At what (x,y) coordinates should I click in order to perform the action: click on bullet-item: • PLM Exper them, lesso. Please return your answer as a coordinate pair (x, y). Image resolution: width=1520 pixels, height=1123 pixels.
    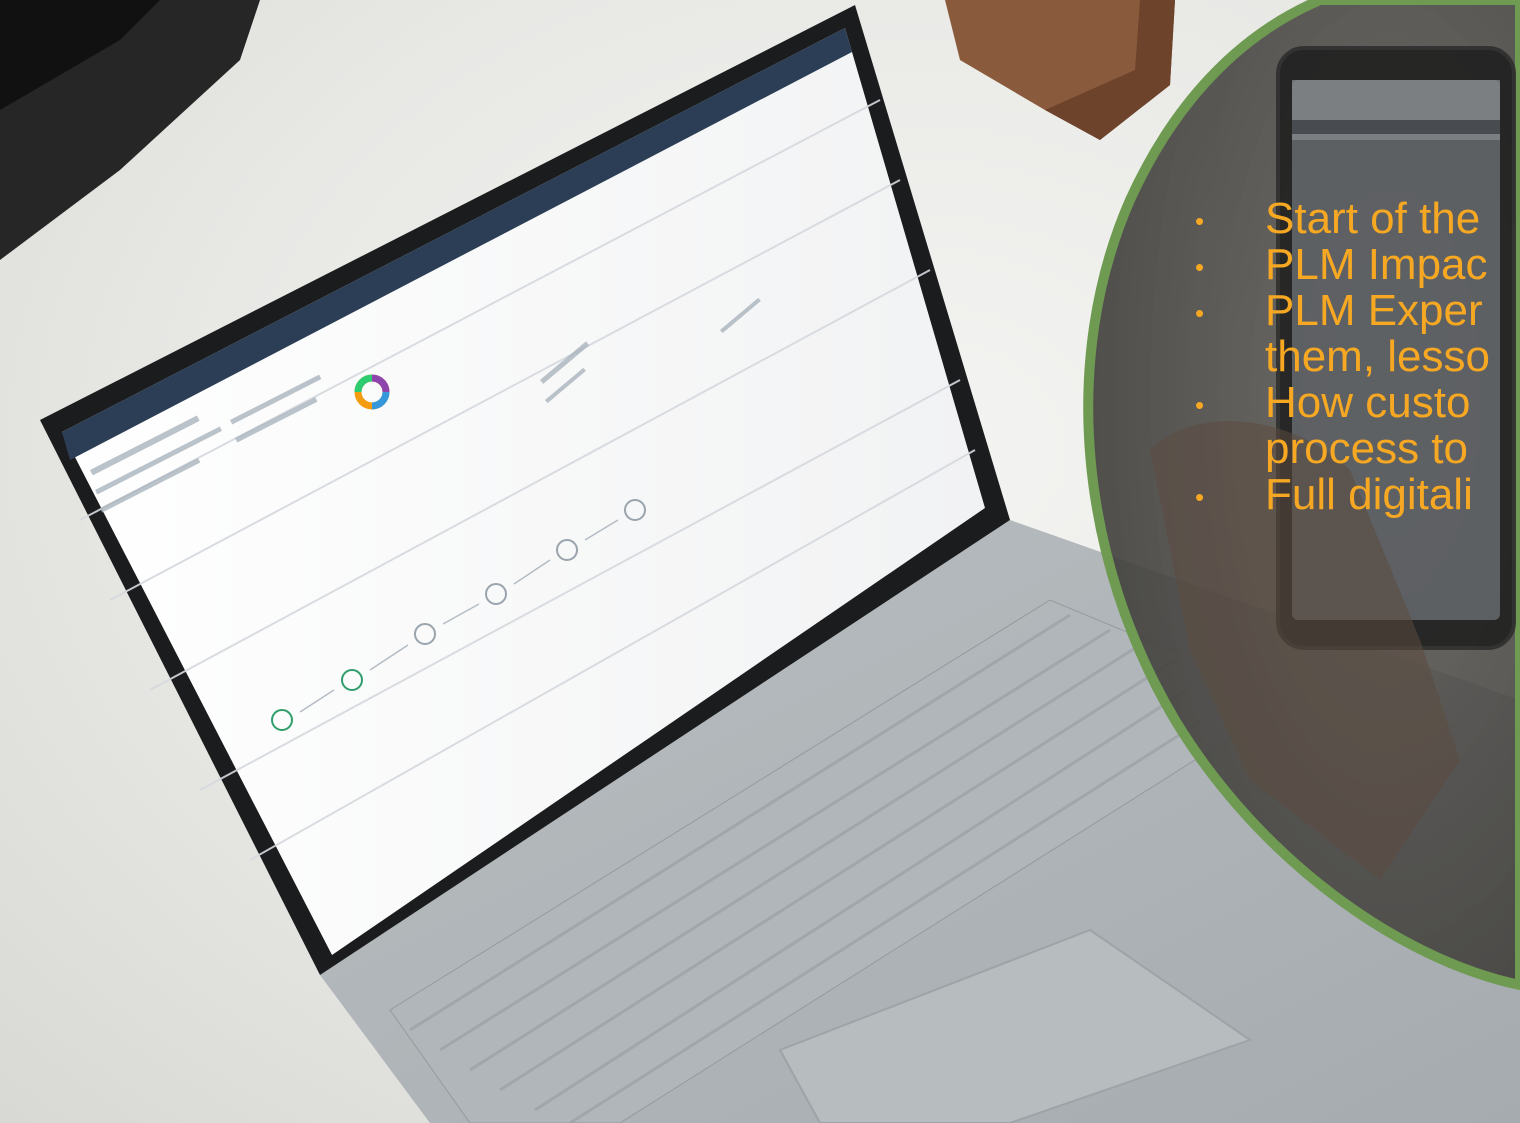
    Looking at the image, I should click on (1357, 334).